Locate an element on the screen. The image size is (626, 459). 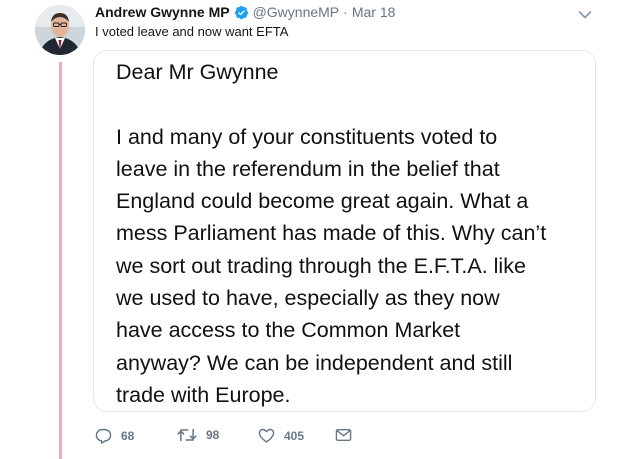
avatar-photo is located at coordinates (60, 30).